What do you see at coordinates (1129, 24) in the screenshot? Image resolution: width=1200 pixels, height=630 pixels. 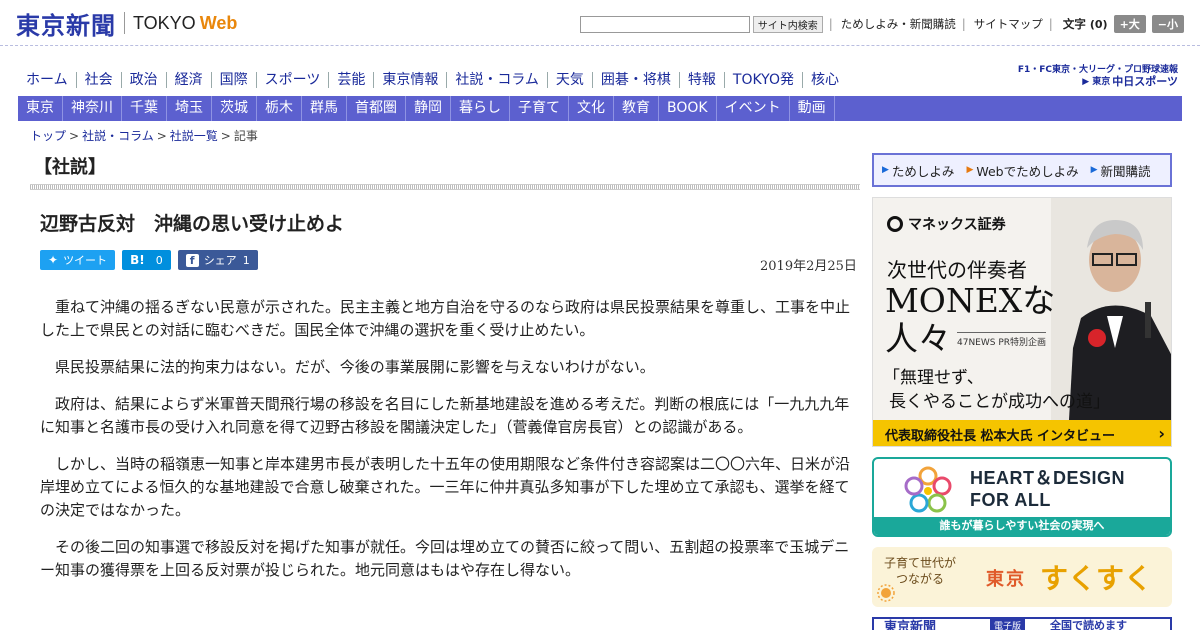 I see `font-larger-button: +大` at bounding box center [1129, 24].